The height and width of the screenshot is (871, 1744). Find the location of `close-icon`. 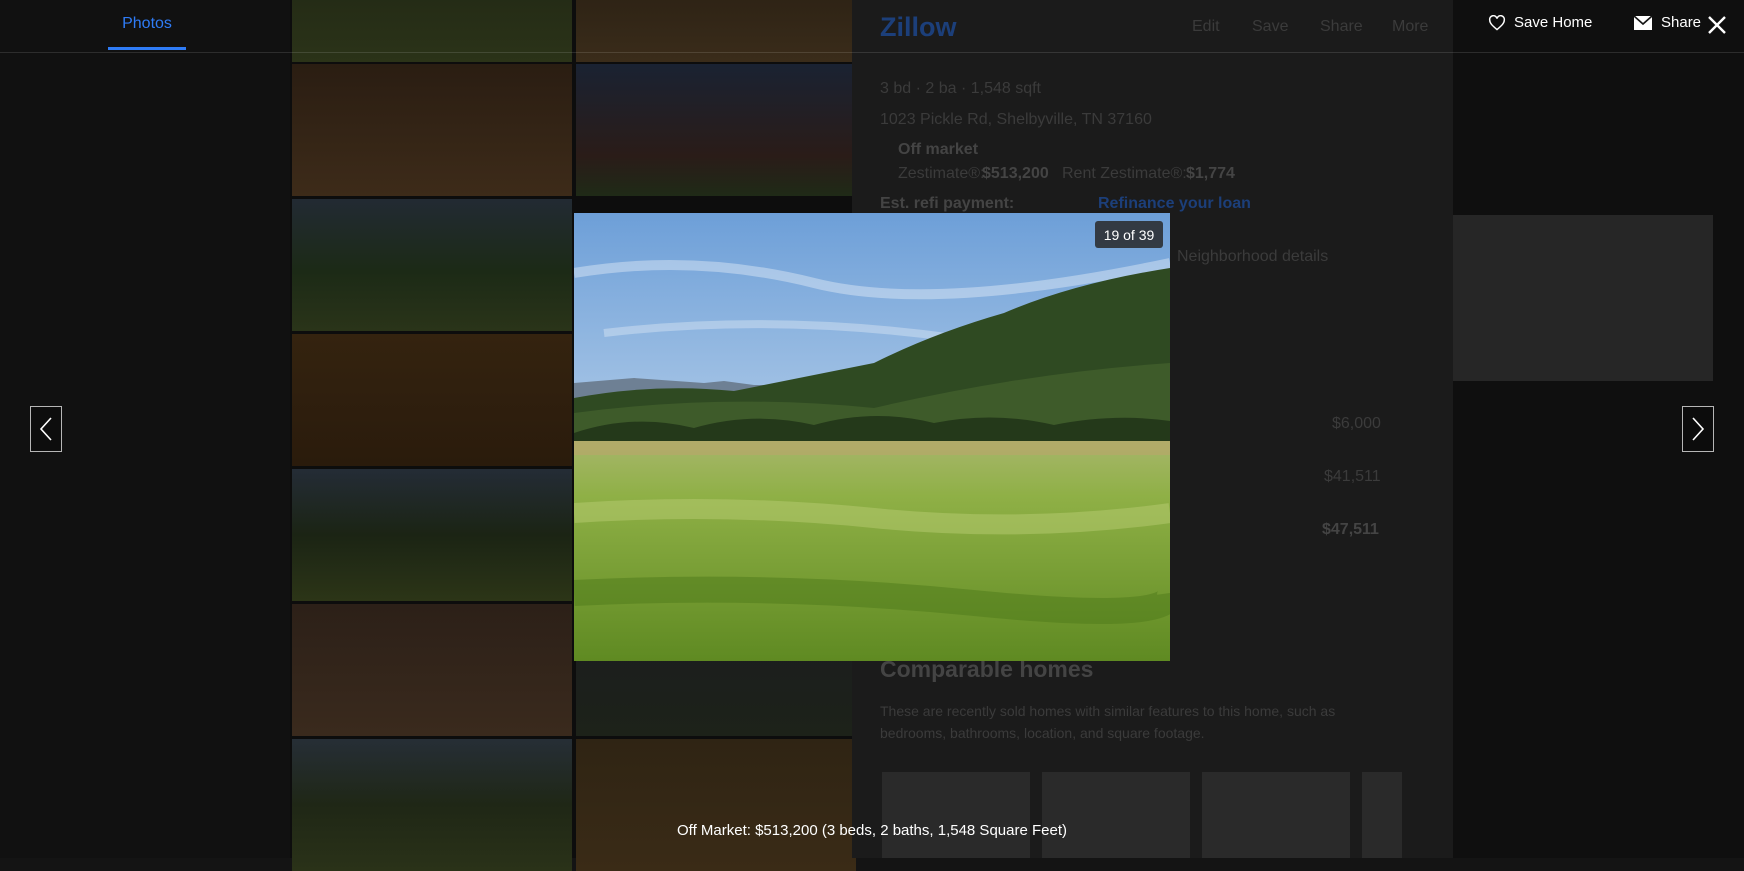

close-icon is located at coordinates (1717, 25).